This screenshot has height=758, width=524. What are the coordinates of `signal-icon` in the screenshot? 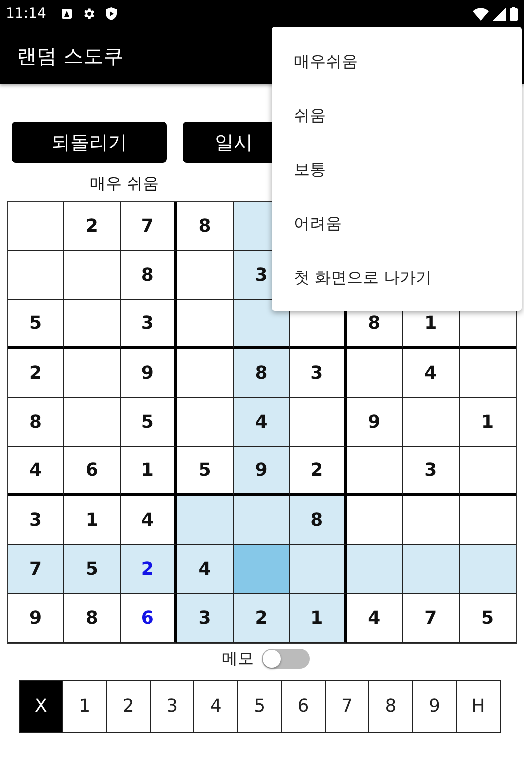 It's located at (499, 14).